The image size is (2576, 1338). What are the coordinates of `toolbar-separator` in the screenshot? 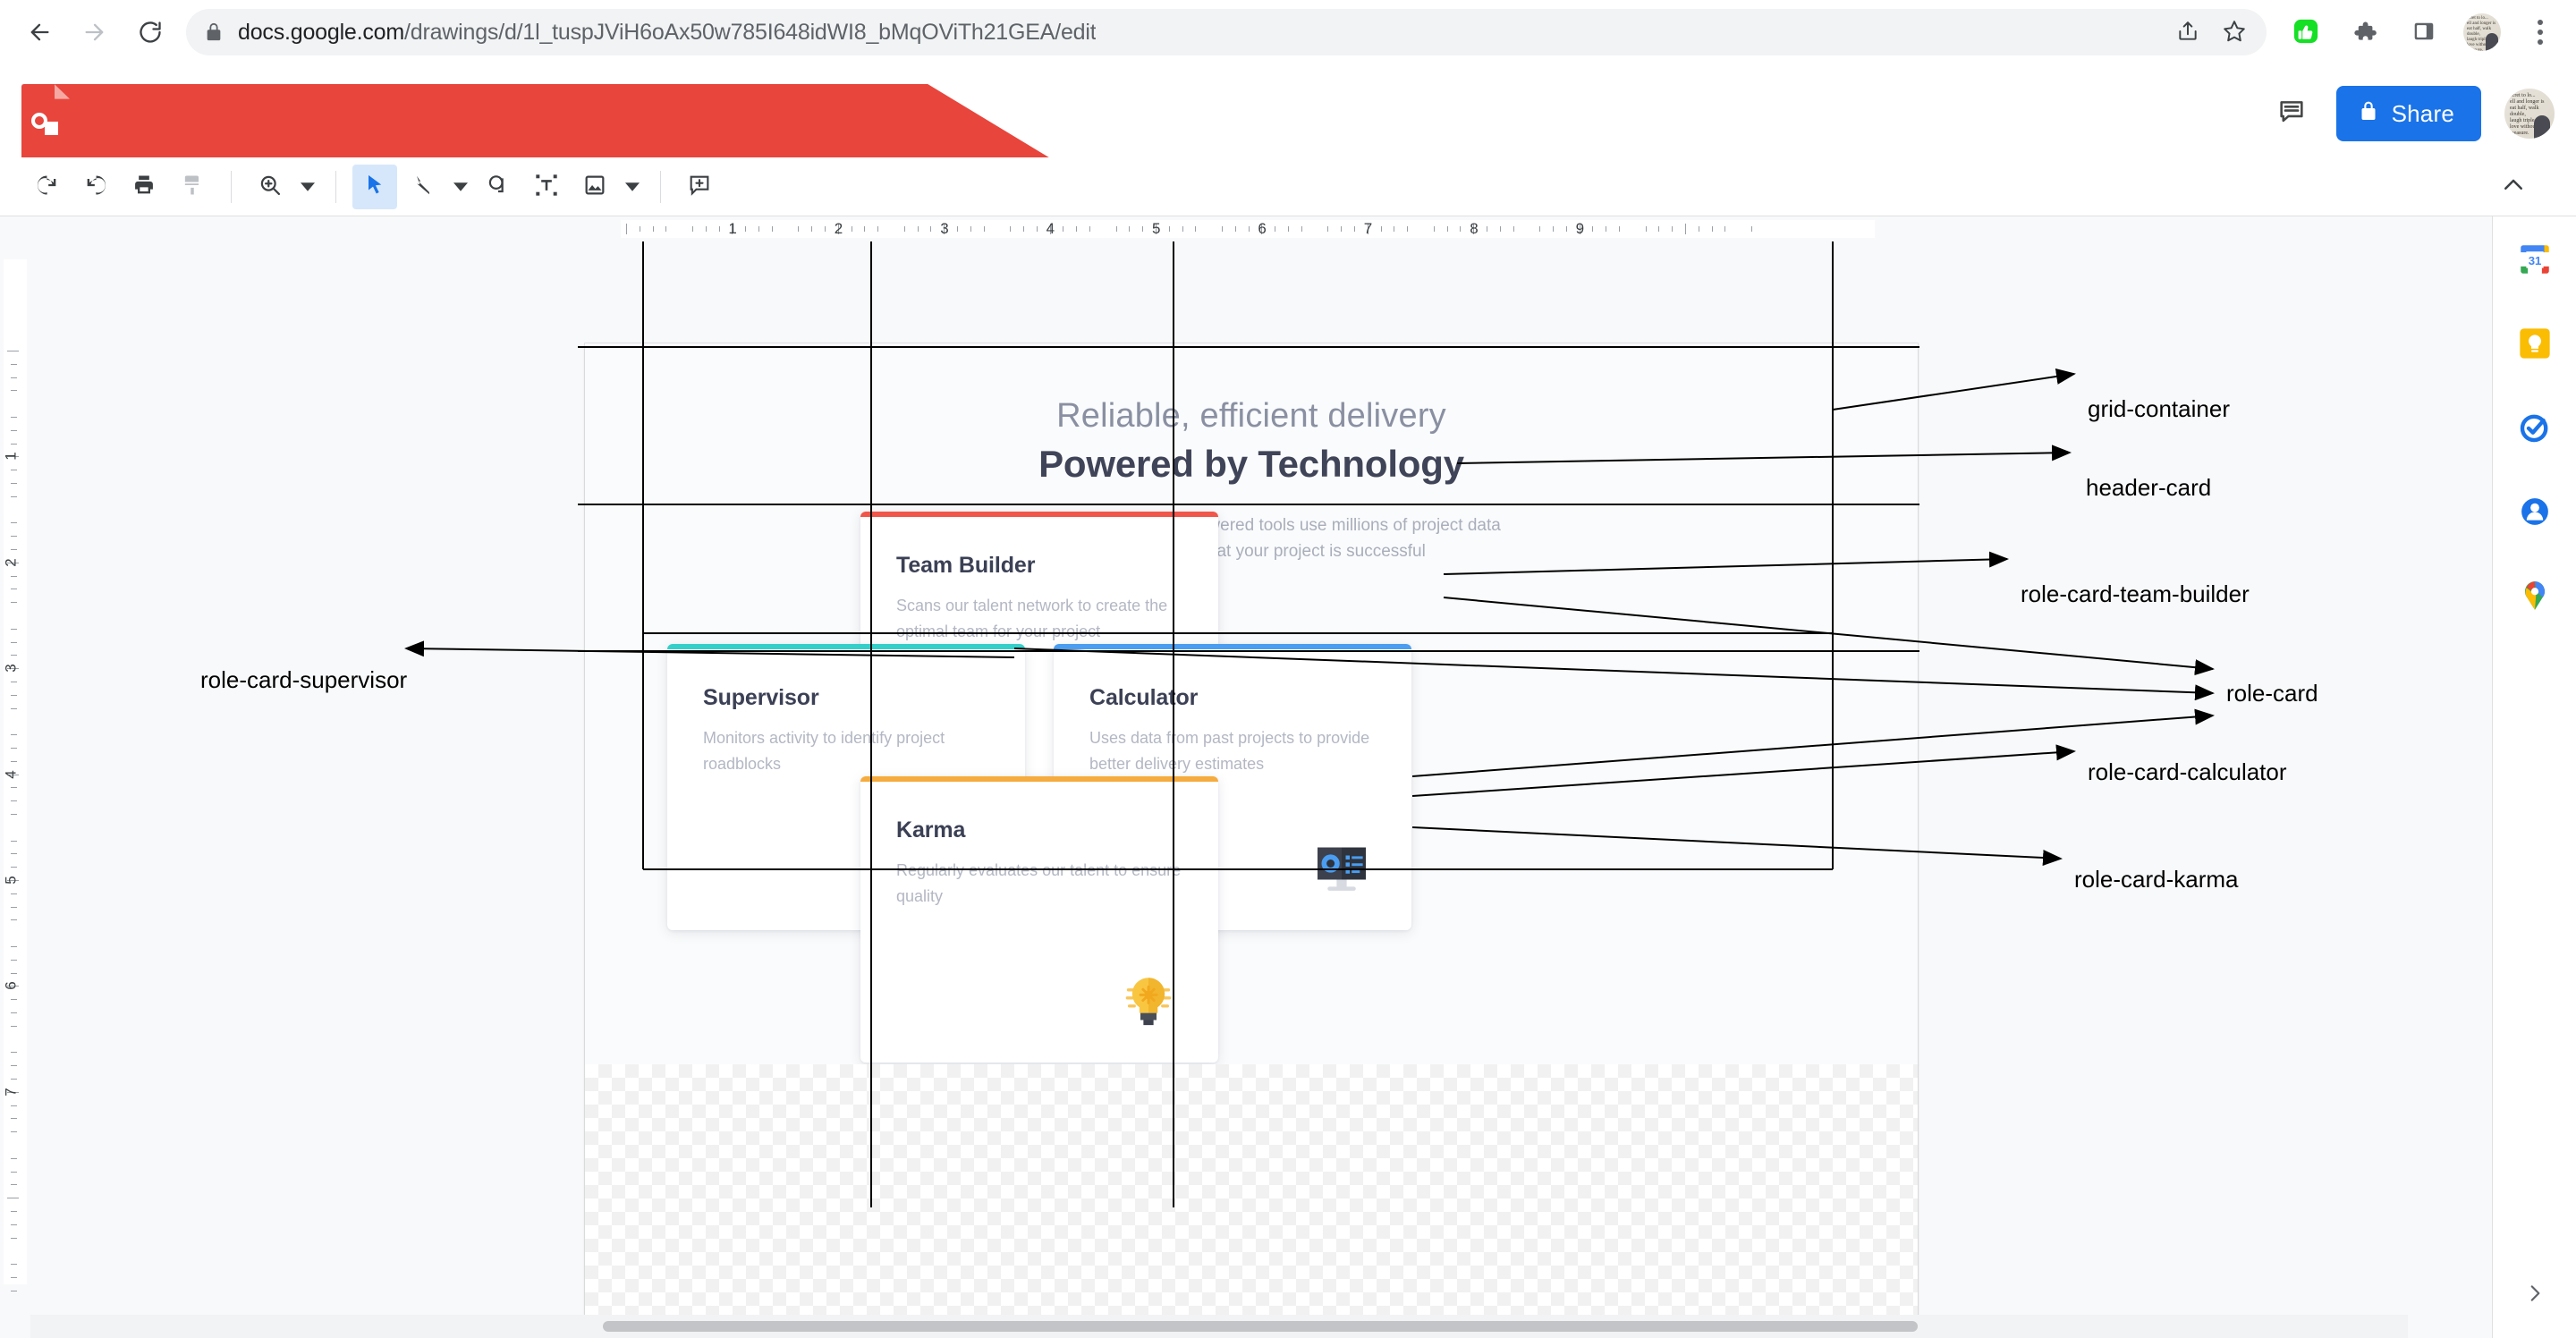 It's located at (660, 186).